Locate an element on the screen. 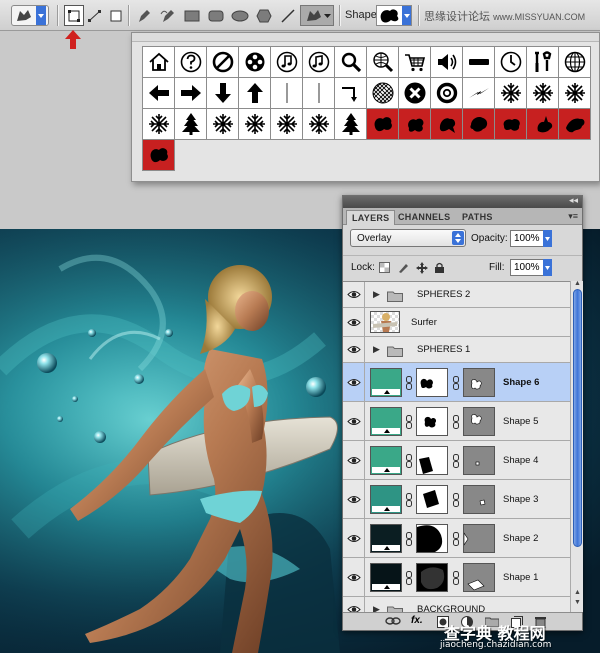 This screenshot has width=600, height=653. opacity-field: 100% is located at coordinates (531, 238).